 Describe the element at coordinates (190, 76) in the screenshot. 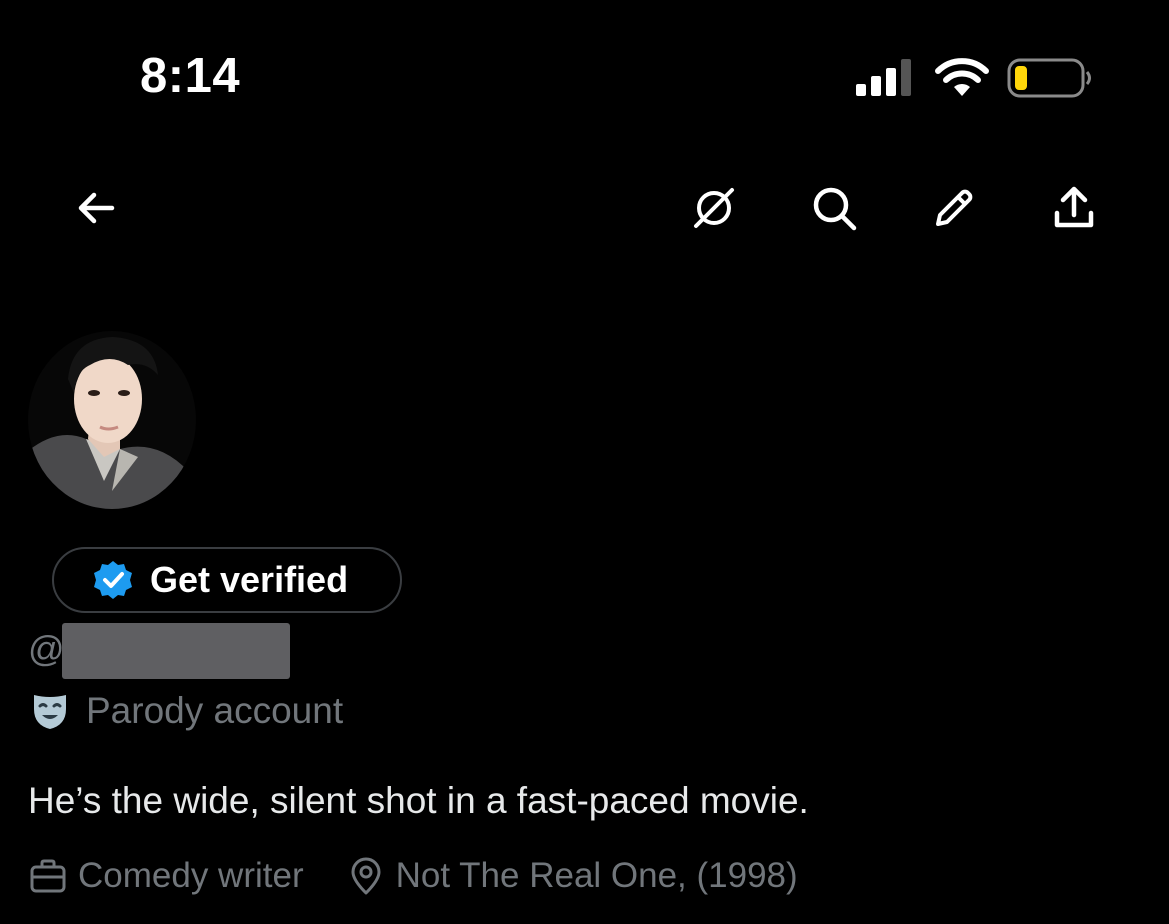

I see `status-time: 8:14` at that location.